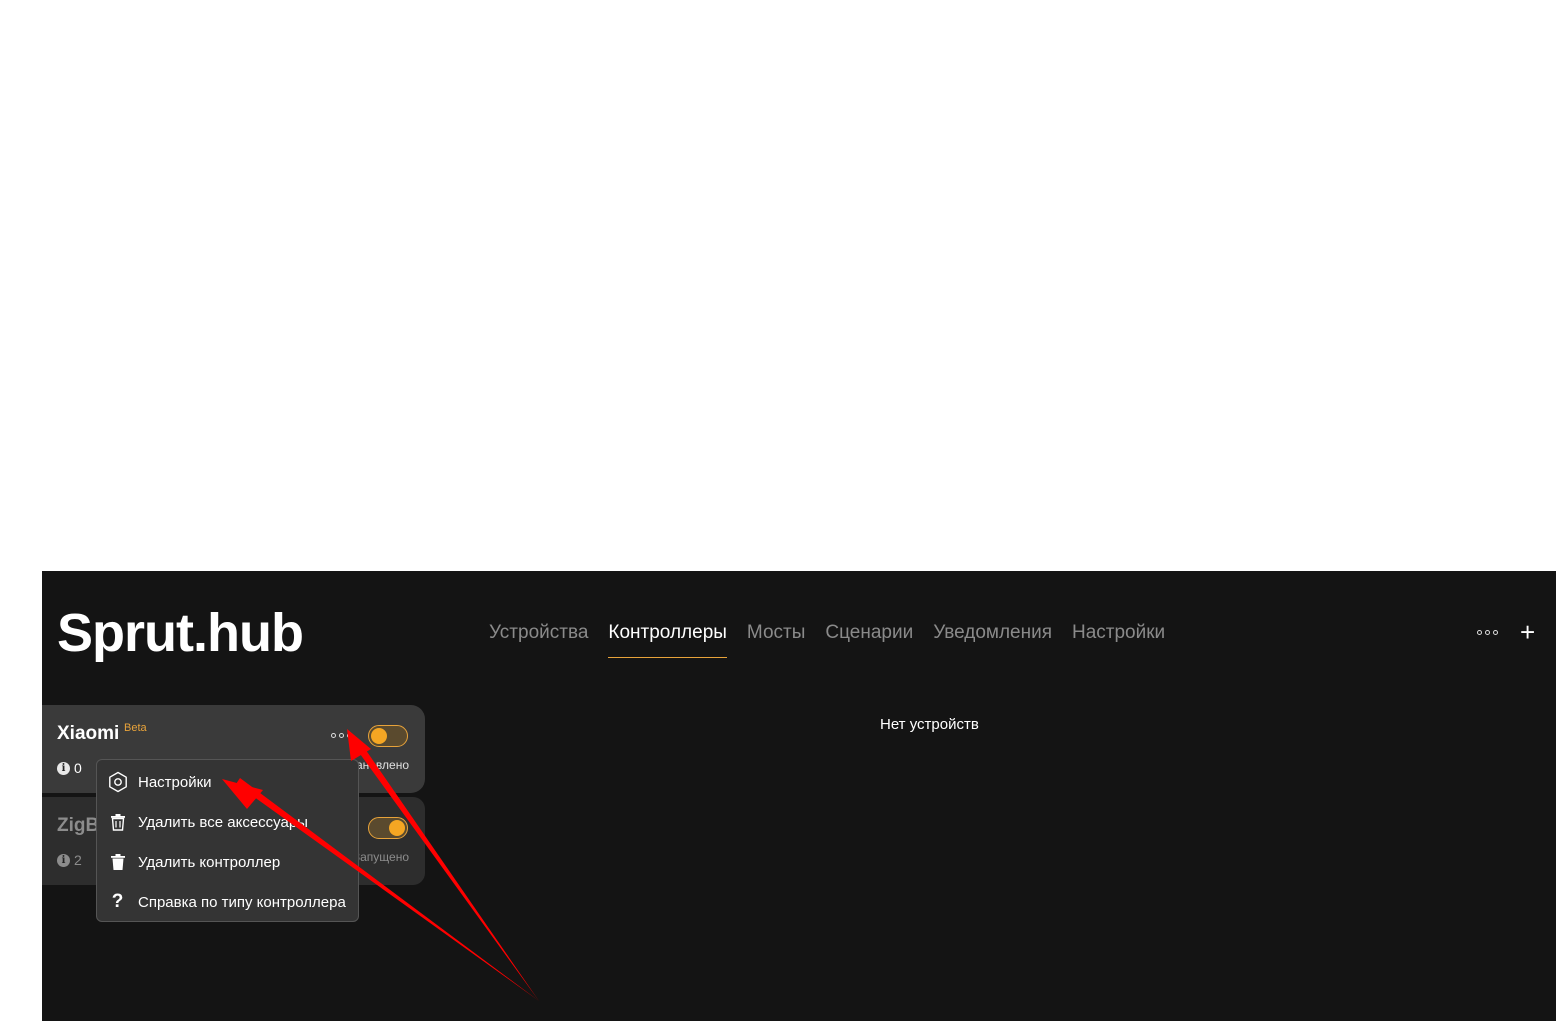  What do you see at coordinates (667, 639) in the screenshot?
I see `nav-tab-controllers: Контроллеры` at bounding box center [667, 639].